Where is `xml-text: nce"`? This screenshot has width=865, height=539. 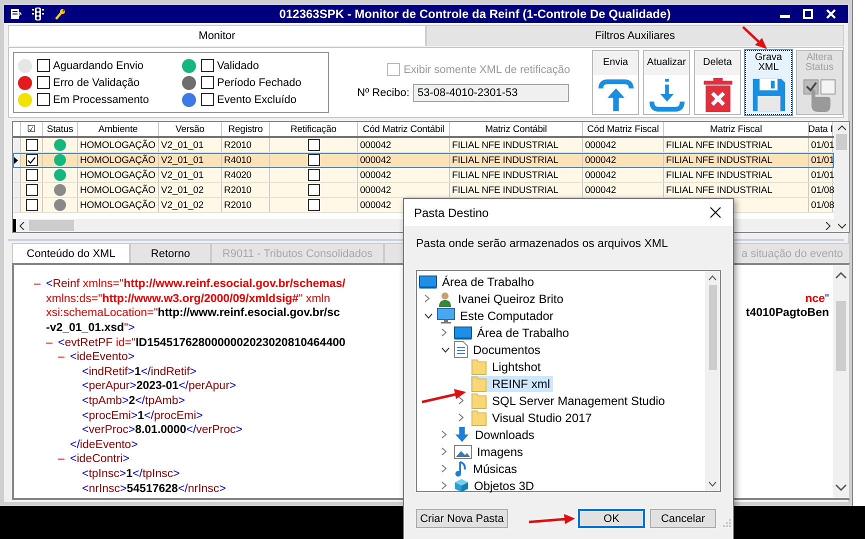
xml-text: nce" is located at coordinates (817, 298).